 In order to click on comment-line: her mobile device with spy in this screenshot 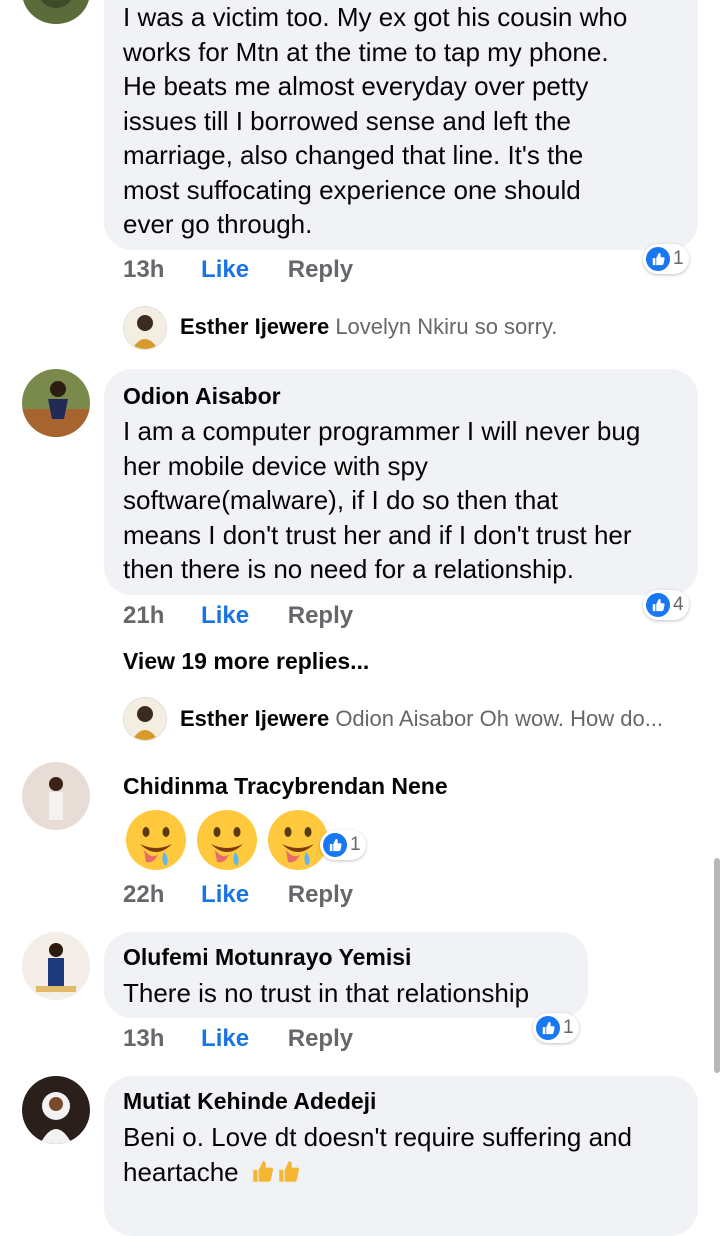, I will do `click(275, 465)`.